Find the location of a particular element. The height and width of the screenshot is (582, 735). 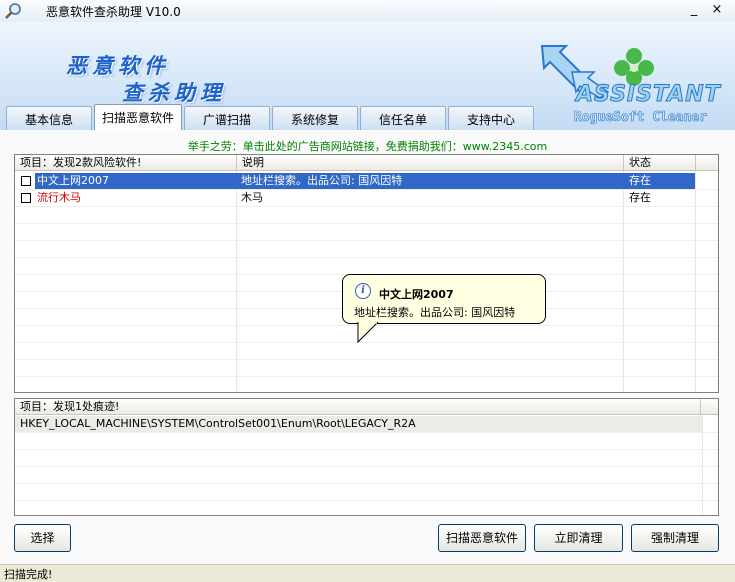

tab-scan-malware: 扫描恶意软件 is located at coordinates (138, 117).